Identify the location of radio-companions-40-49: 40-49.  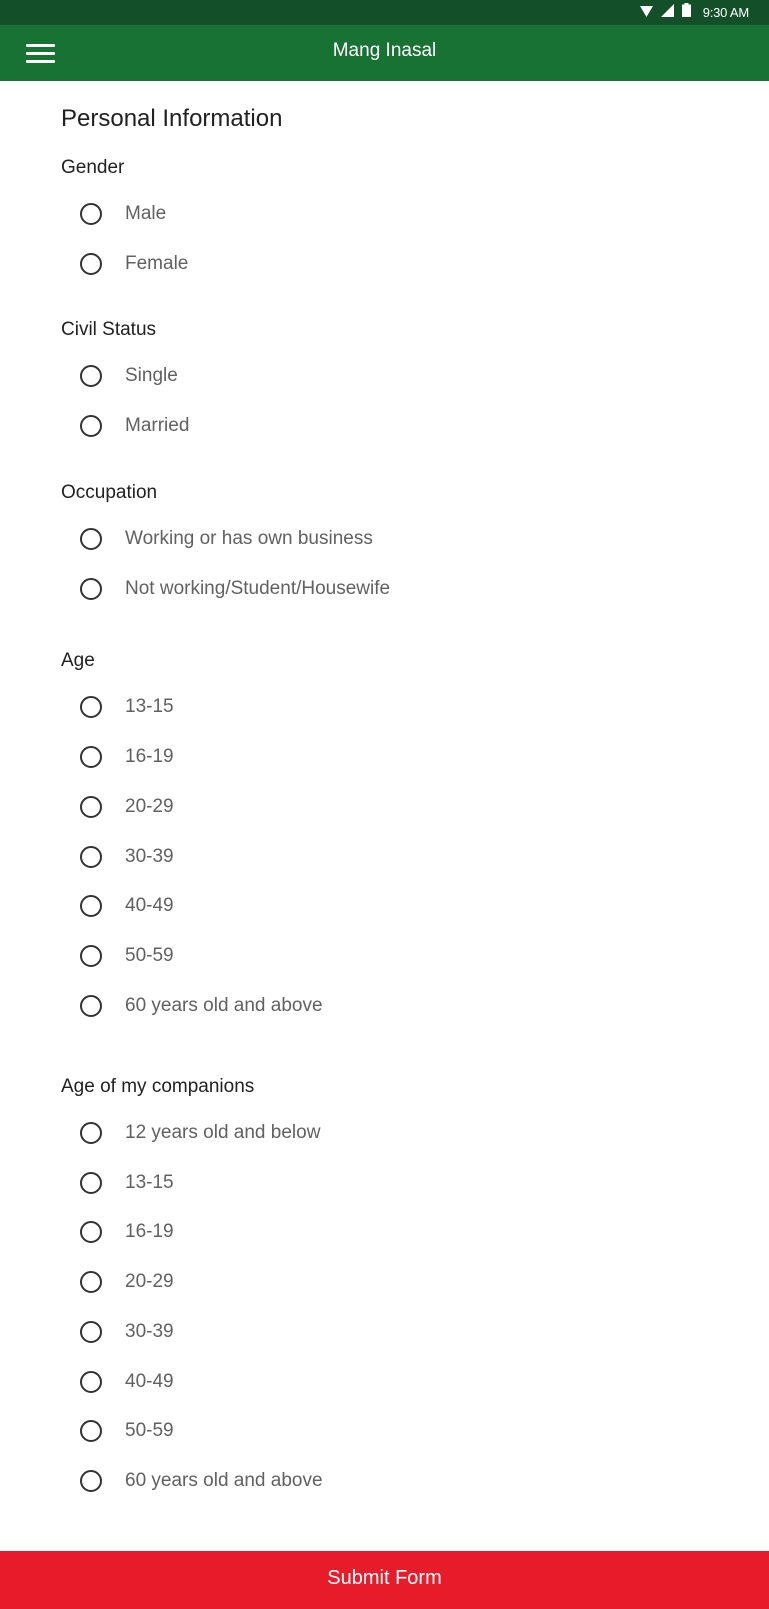
(127, 1382).